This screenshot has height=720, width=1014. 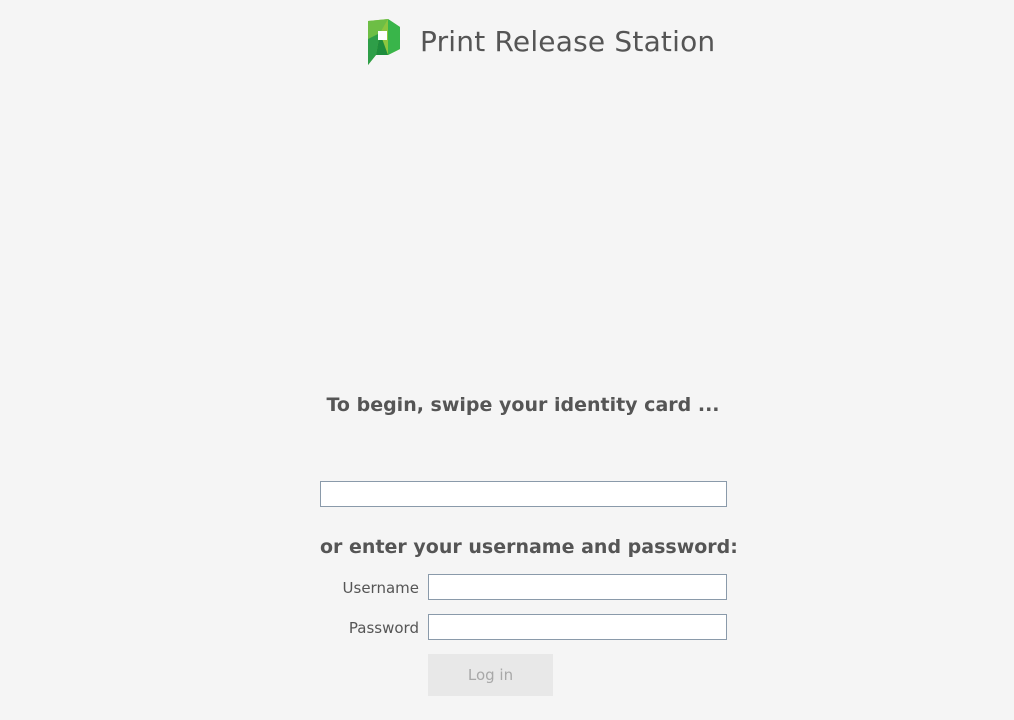 What do you see at coordinates (568, 41) in the screenshot?
I see `app-title: Print Release Station` at bounding box center [568, 41].